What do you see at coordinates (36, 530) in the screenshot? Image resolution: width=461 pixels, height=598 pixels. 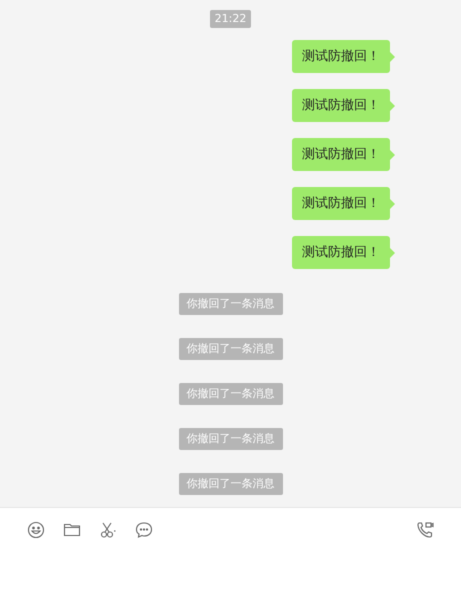 I see `emoji-icon` at bounding box center [36, 530].